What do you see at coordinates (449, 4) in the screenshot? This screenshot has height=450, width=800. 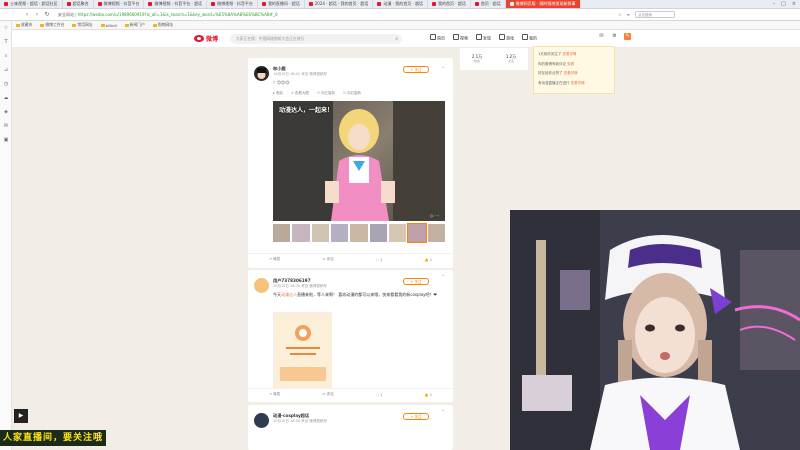 I see `browser-tab: 我的首页 · 超话` at bounding box center [449, 4].